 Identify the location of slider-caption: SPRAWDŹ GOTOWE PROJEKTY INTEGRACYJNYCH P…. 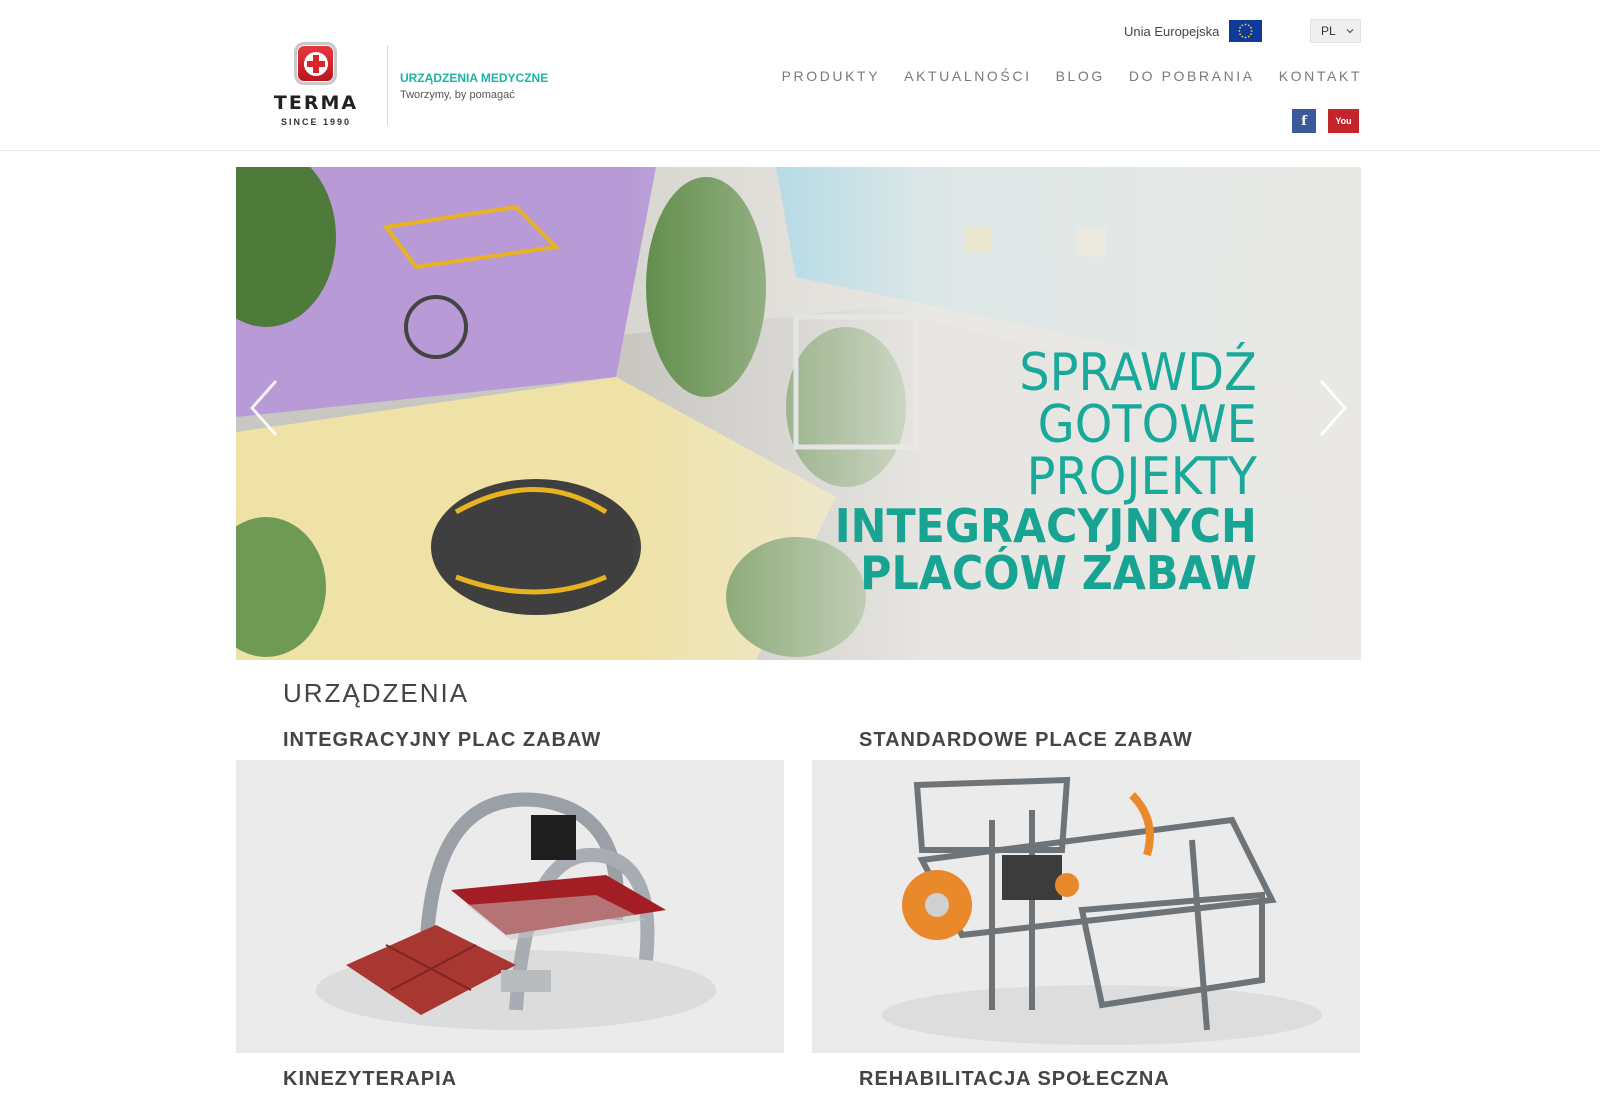
(1030, 472).